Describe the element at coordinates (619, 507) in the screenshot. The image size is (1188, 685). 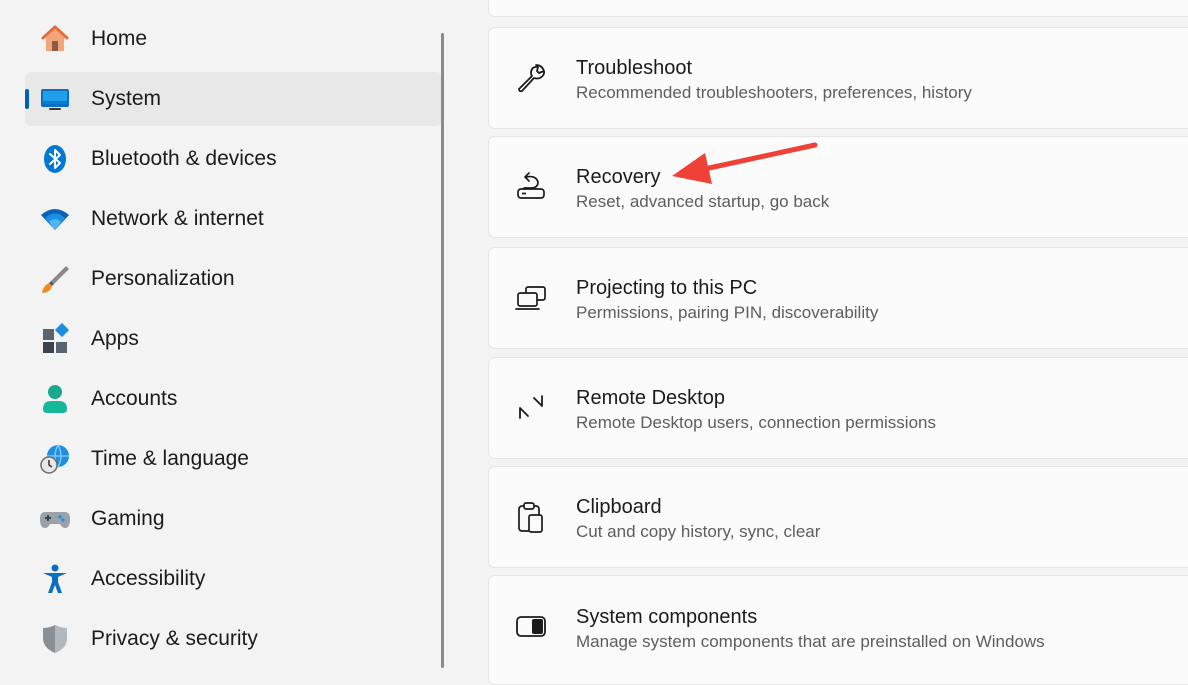
I see `card-title: Clipboard` at that location.